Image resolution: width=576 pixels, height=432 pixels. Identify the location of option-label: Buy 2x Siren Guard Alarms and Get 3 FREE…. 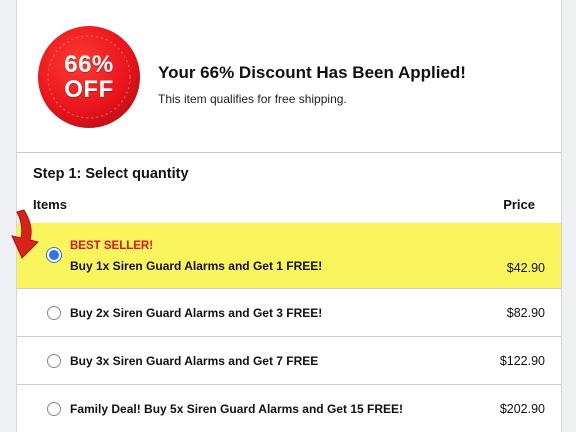
(196, 313).